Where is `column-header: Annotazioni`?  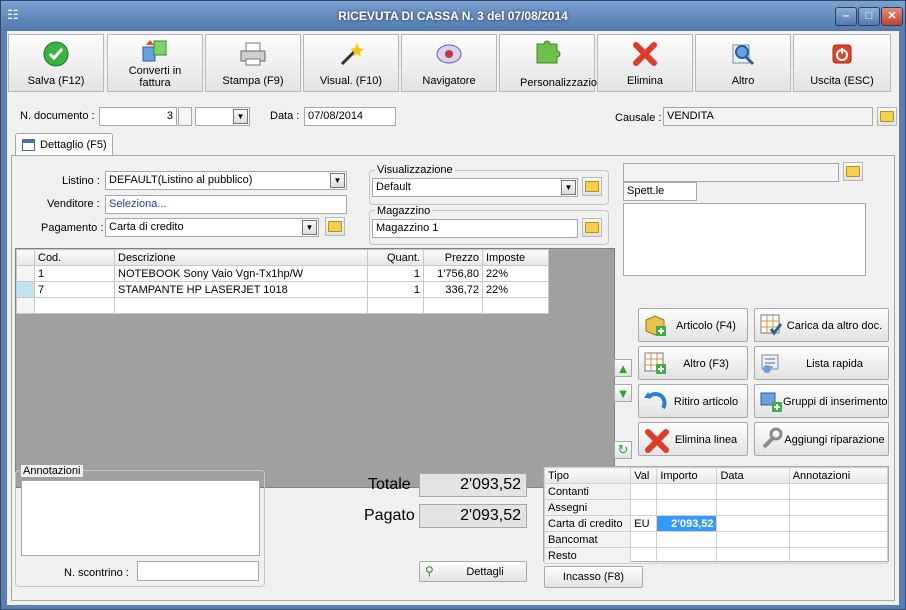
column-header: Annotazioni is located at coordinates (838, 475).